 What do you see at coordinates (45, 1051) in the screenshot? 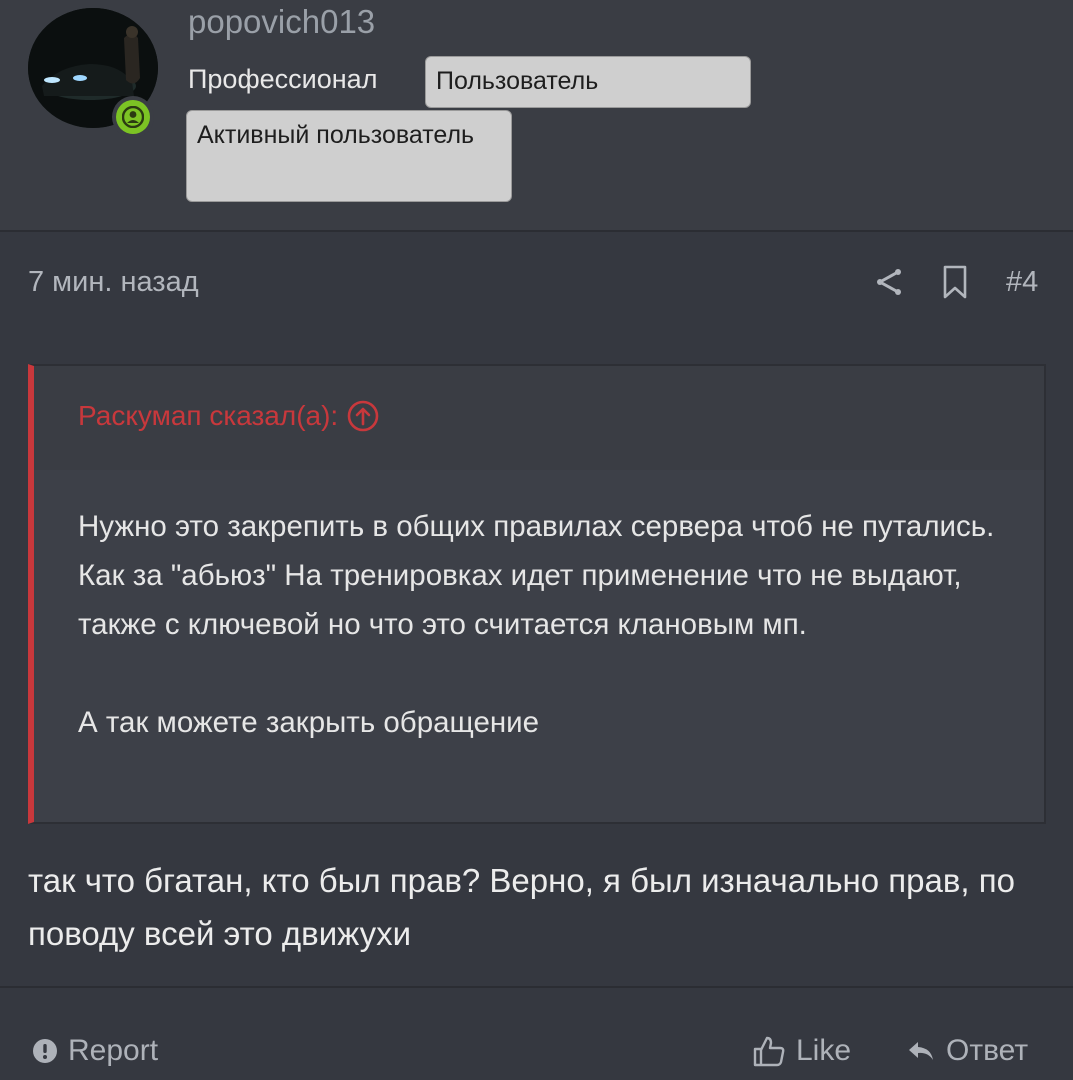
I see `alert-circle-icon` at bounding box center [45, 1051].